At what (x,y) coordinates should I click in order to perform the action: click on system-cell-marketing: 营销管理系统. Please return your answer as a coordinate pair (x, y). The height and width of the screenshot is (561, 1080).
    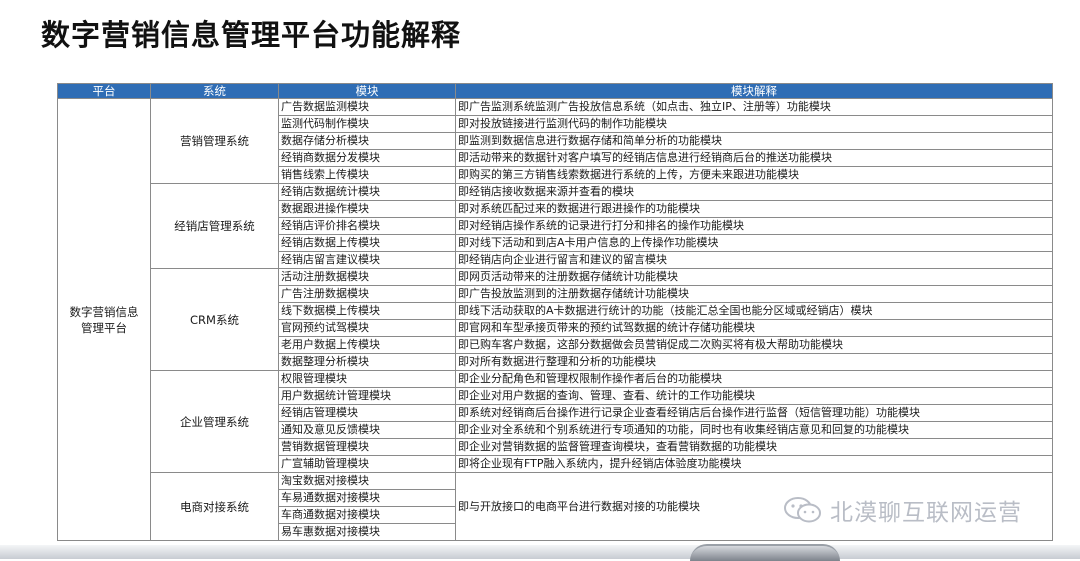
    Looking at the image, I should click on (214, 141).